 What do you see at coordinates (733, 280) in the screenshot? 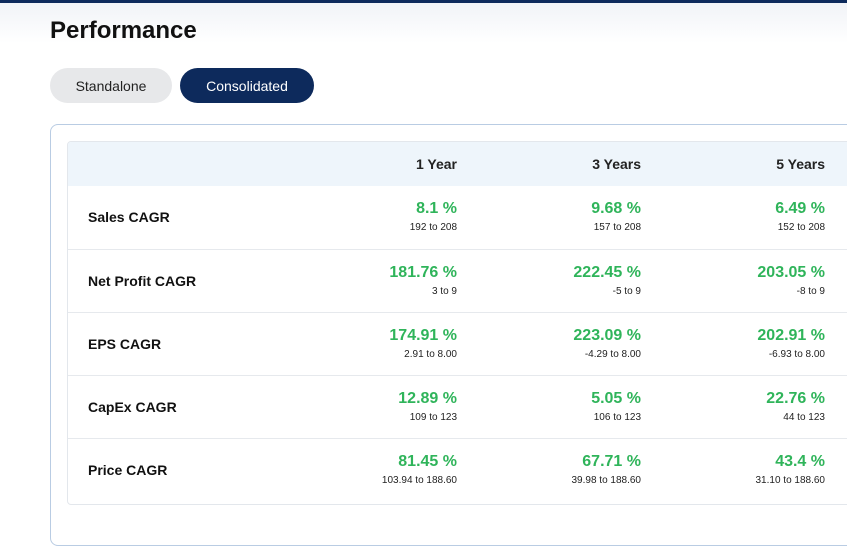
I see `cell-5-years: 203.05 % -8 to 9` at bounding box center [733, 280].